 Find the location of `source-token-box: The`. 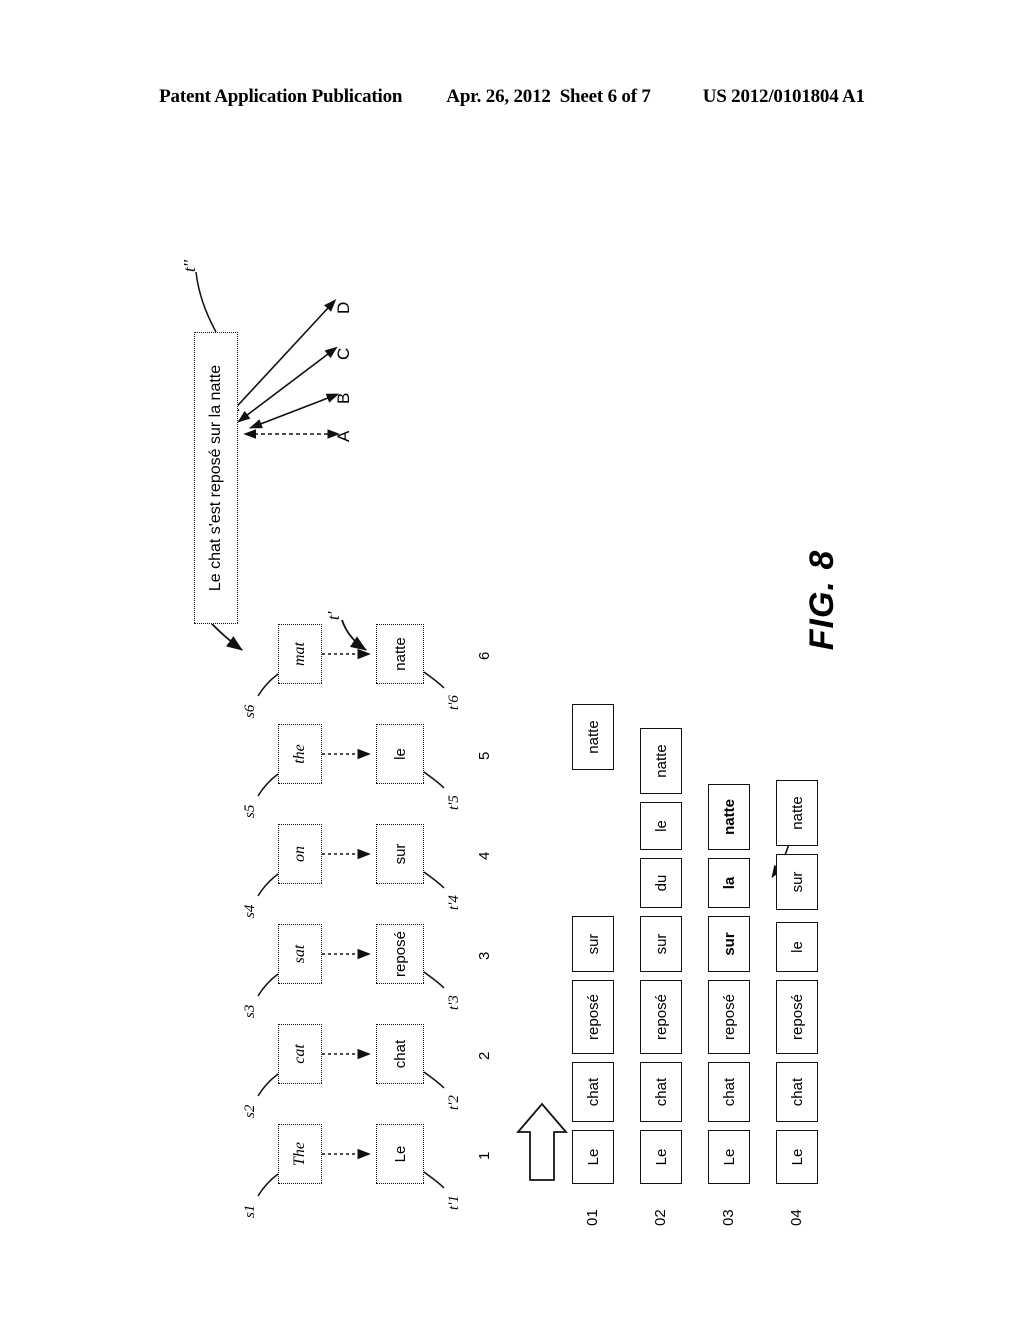

source-token-box: The is located at coordinates (300, 1154).